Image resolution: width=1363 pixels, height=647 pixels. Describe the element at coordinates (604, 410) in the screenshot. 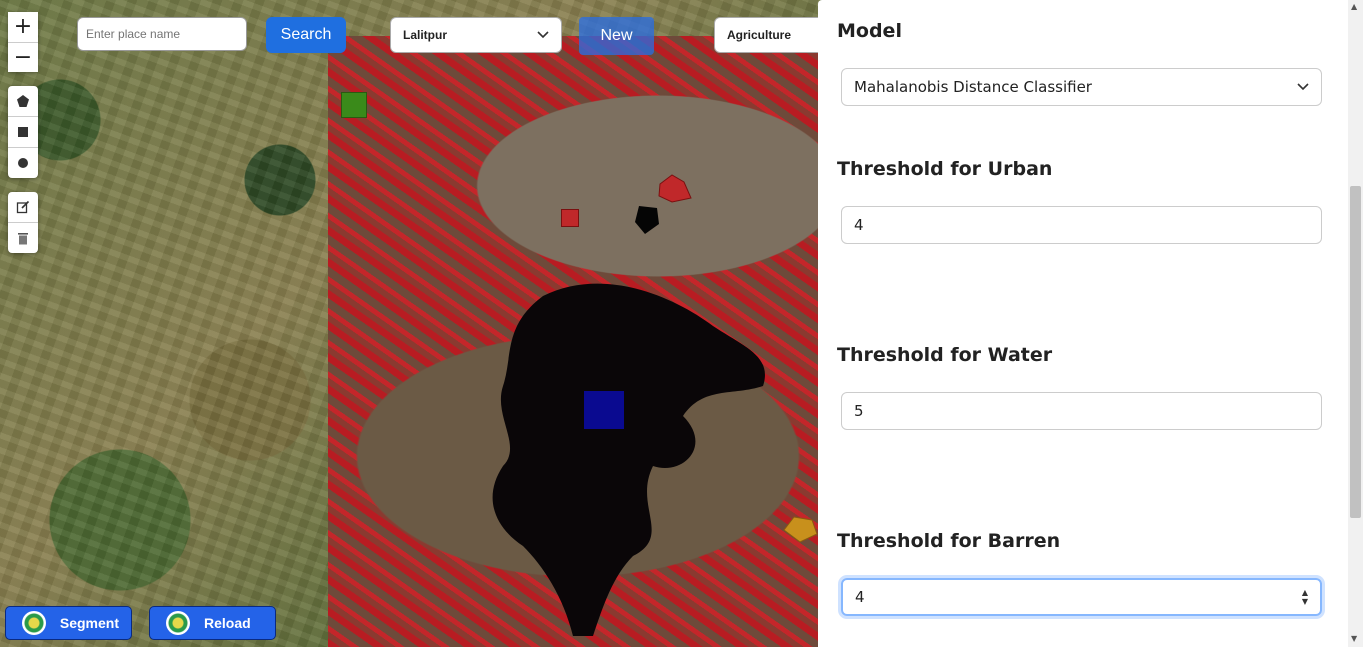

I see `water-sample-marker` at that location.